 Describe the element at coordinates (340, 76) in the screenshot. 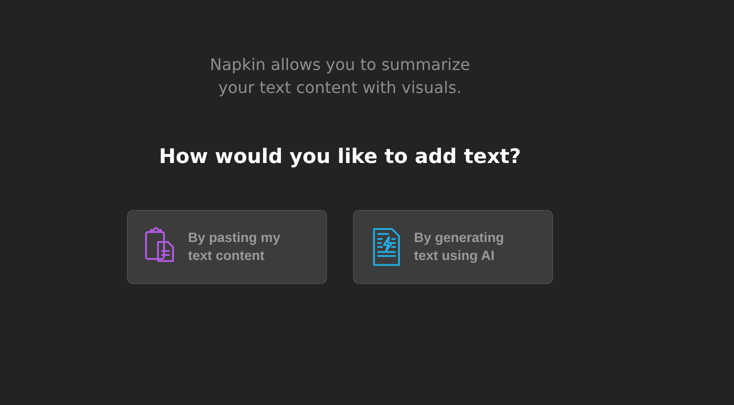

I see `intro-text: Napkin allows you to summarize your text content with visuals.` at that location.